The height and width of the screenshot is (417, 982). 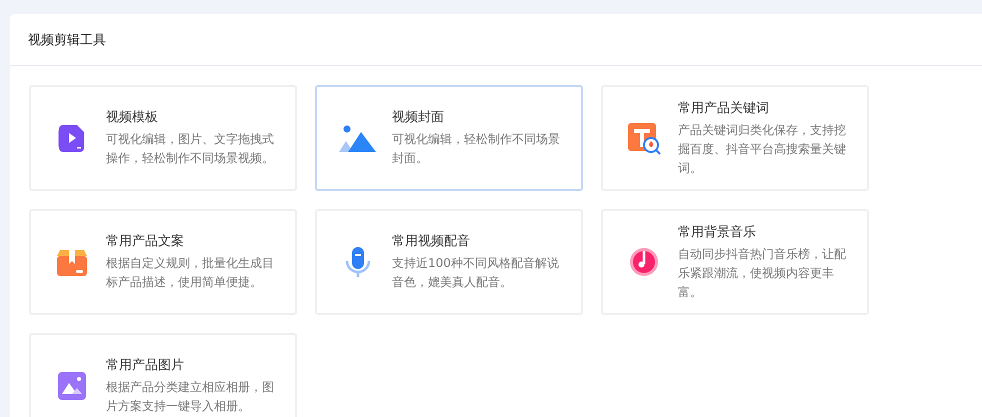 I want to click on tool-description: 根据自定义规则，批量化生成目标产品描述，使用简单便捷。, so click(x=190, y=273).